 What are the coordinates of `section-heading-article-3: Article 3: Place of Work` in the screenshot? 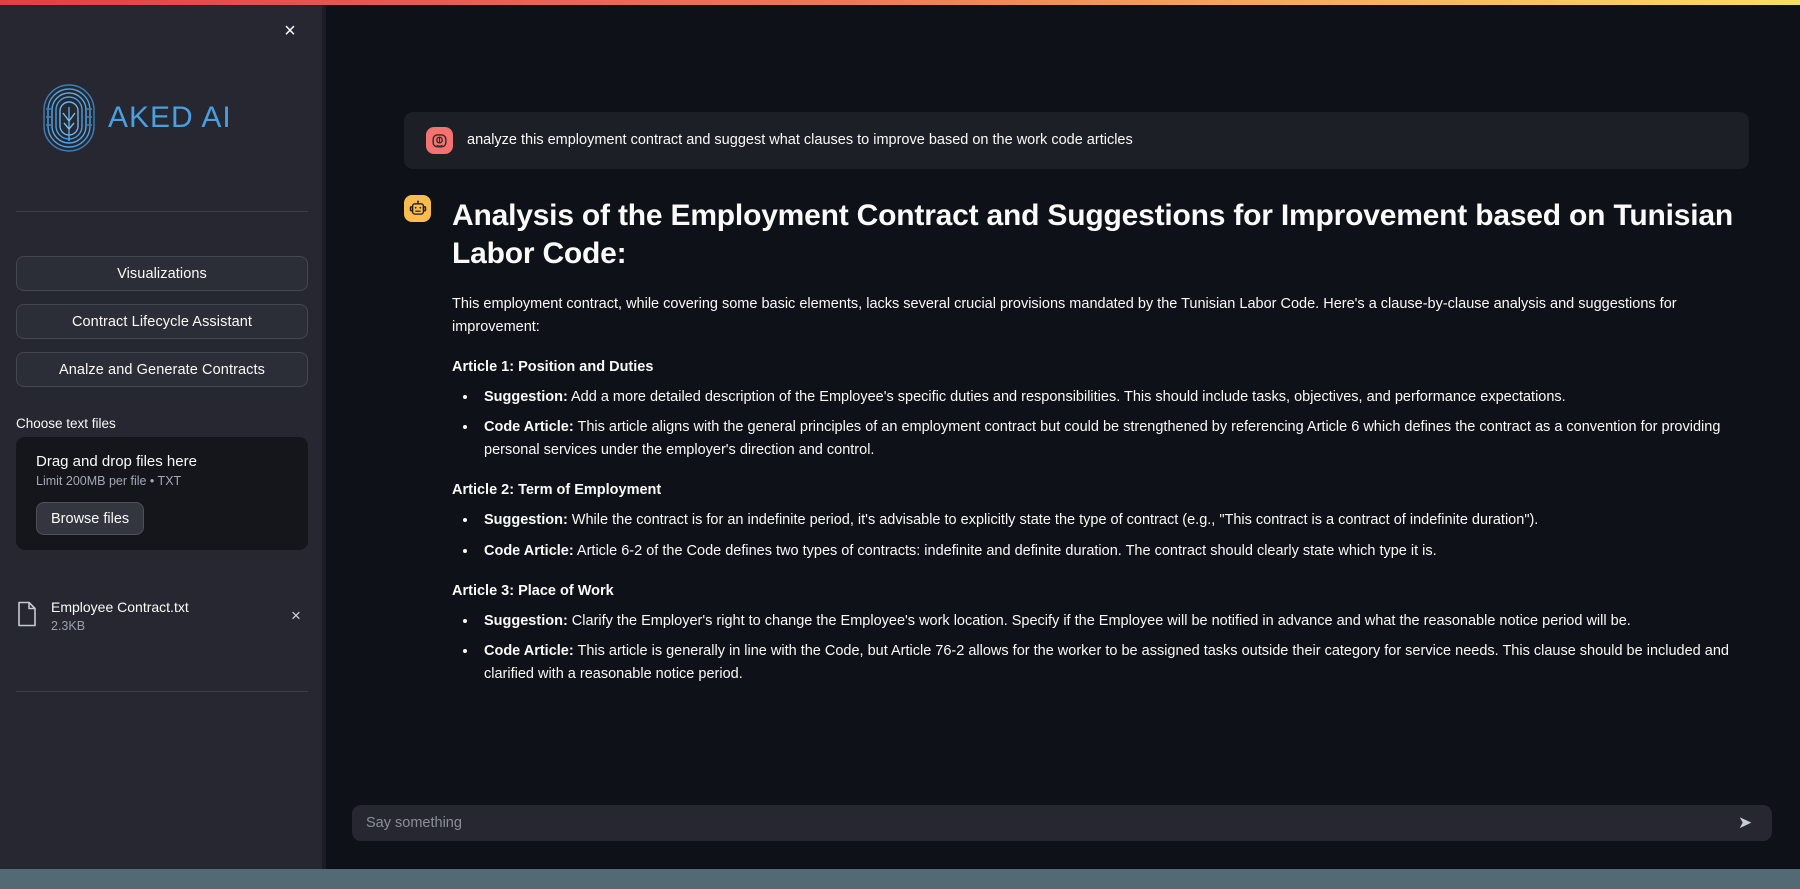 It's located at (533, 590).